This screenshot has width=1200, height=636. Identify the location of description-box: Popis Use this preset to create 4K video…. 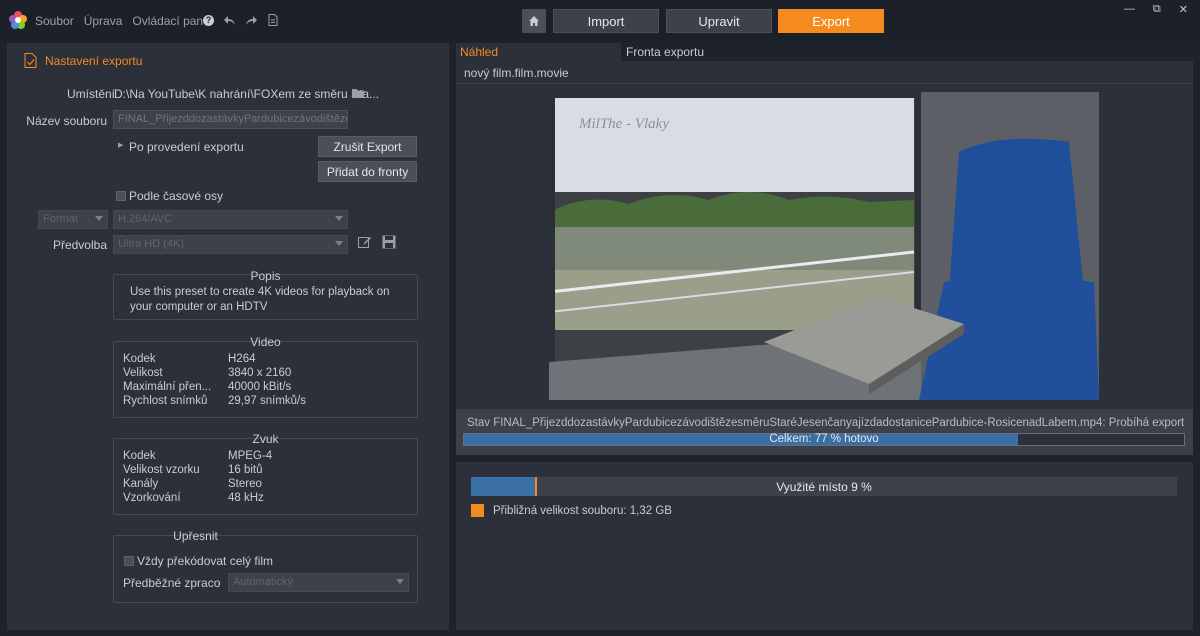
(265, 294).